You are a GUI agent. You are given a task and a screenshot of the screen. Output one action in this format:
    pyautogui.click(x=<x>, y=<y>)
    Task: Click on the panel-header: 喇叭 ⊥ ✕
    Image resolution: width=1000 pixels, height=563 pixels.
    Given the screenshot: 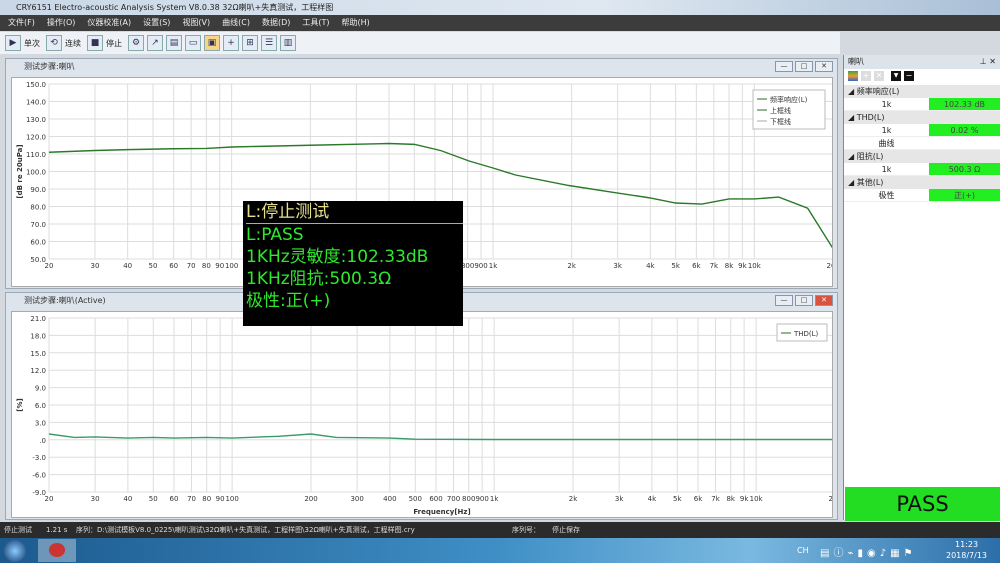 What is the action you would take?
    pyautogui.click(x=922, y=62)
    